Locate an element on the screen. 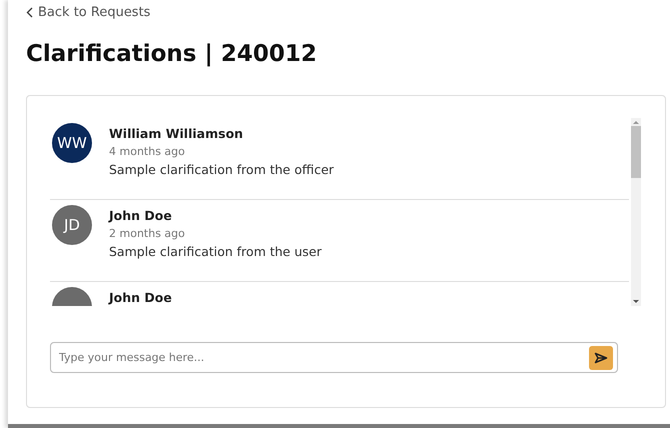  back-link: Back to Requests is located at coordinates (88, 12).